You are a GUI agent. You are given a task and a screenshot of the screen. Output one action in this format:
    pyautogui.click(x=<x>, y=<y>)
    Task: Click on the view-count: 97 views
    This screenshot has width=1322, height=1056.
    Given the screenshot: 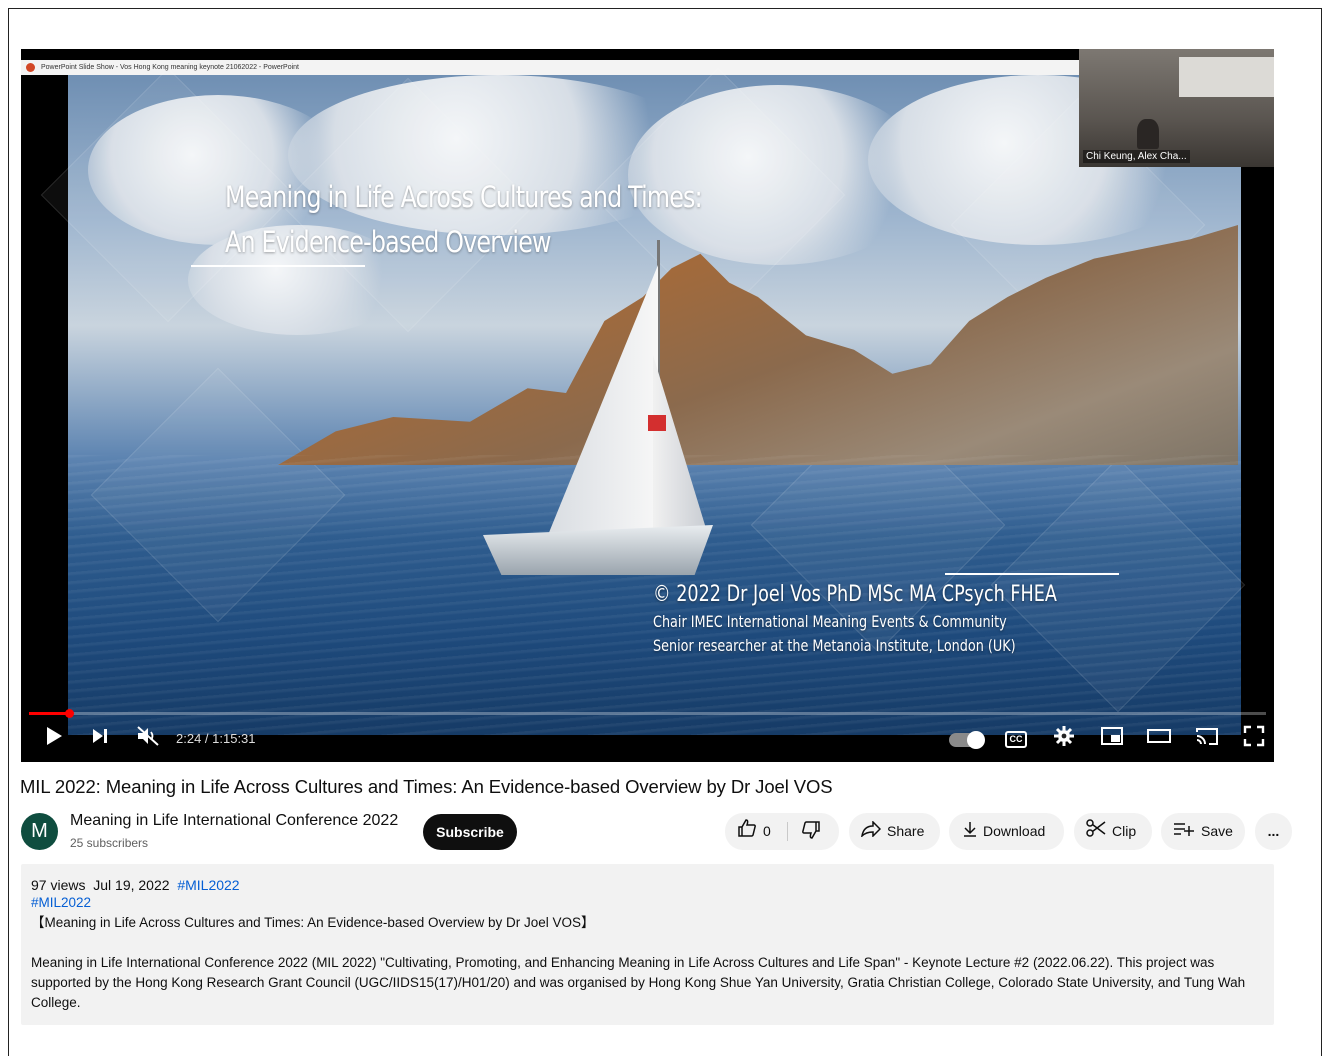 What is the action you would take?
    pyautogui.click(x=58, y=885)
    